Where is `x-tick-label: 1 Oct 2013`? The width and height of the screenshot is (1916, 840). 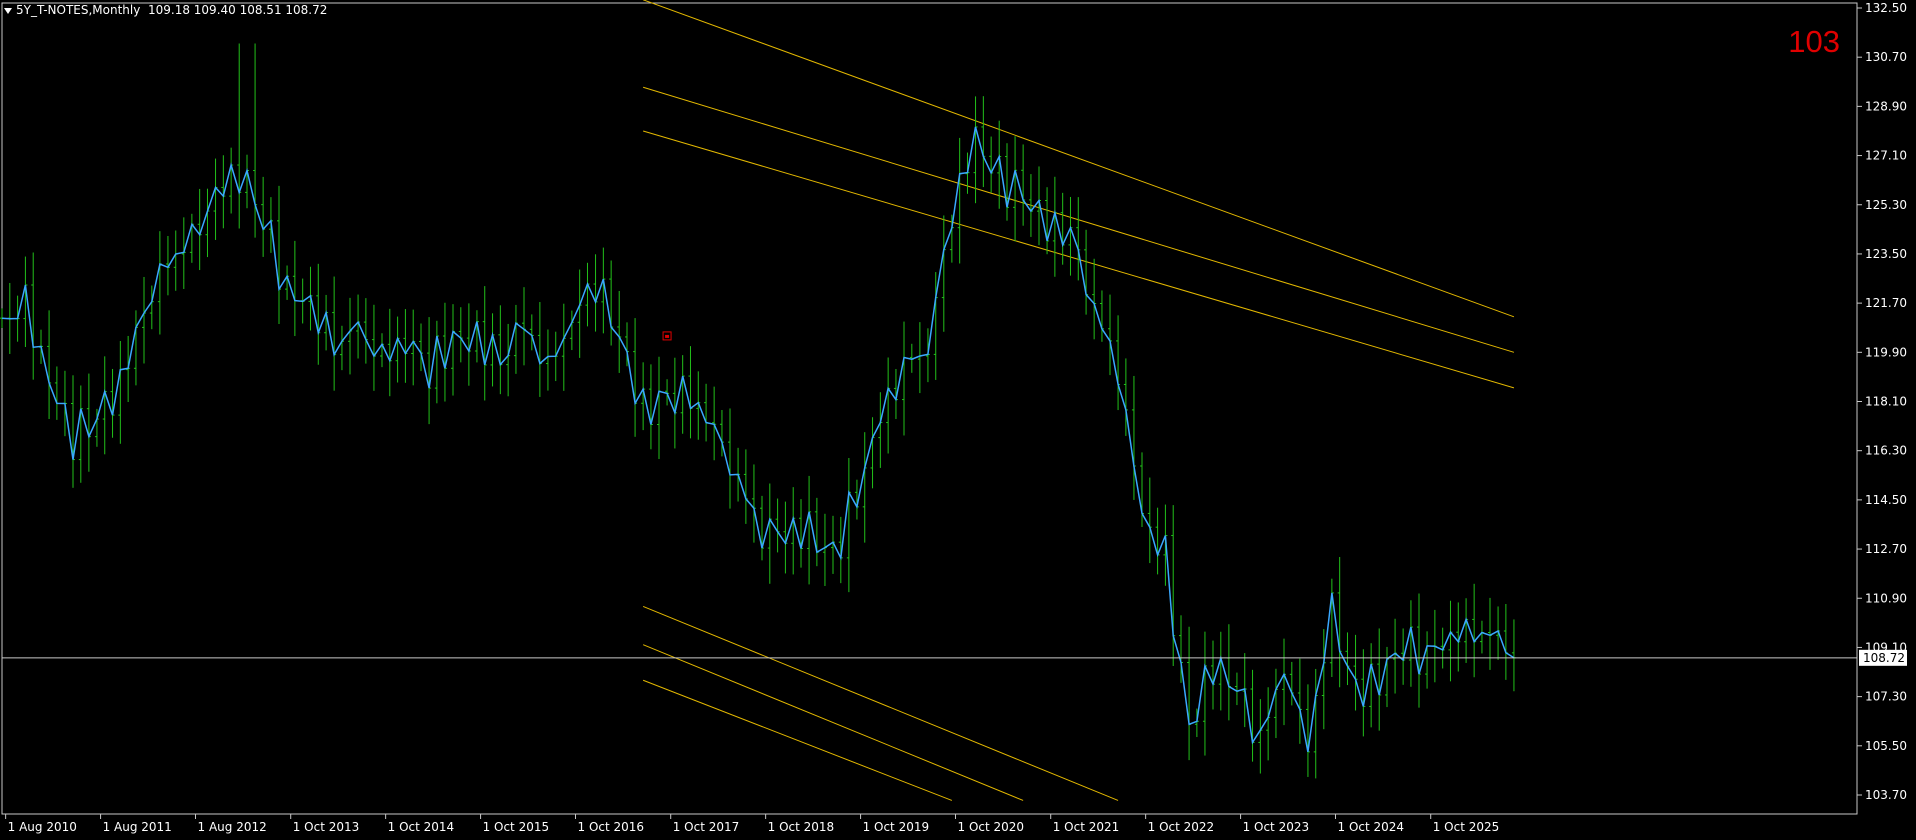
x-tick-label: 1 Oct 2013 is located at coordinates (326, 827).